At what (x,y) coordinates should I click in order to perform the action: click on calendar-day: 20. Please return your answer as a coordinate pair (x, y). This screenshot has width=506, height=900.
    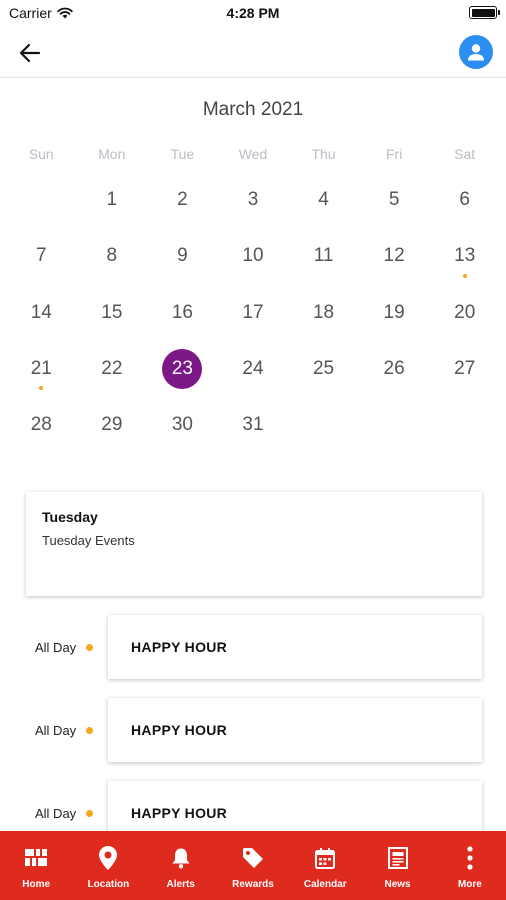
    Looking at the image, I should click on (464, 313).